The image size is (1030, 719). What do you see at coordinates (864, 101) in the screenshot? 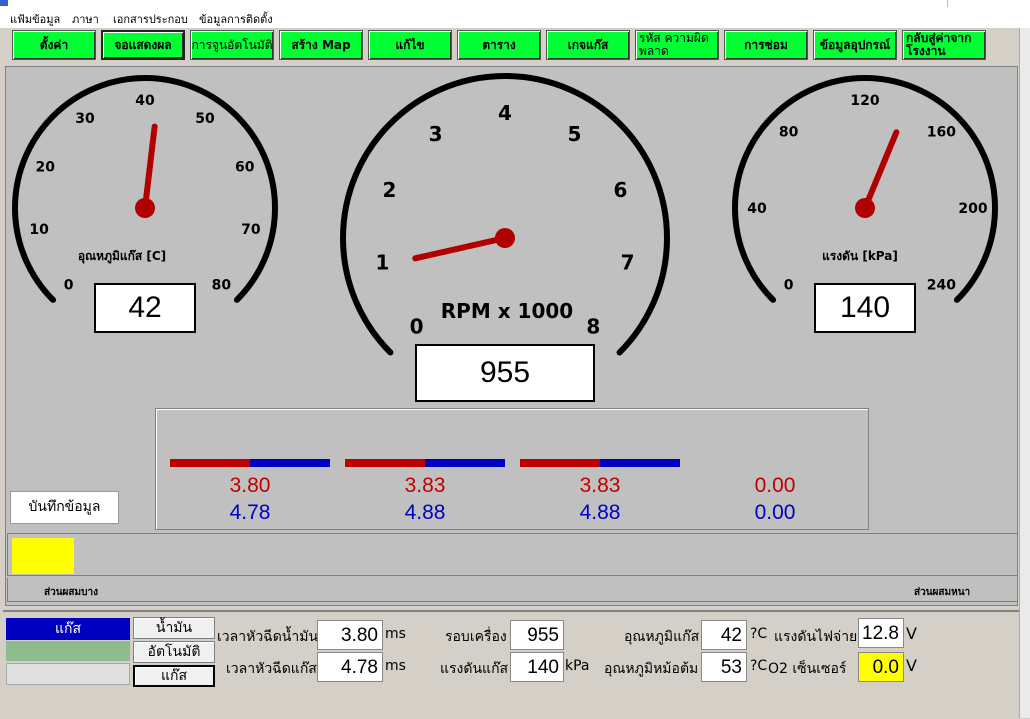
I see `pressure-tick-label: 120` at bounding box center [864, 101].